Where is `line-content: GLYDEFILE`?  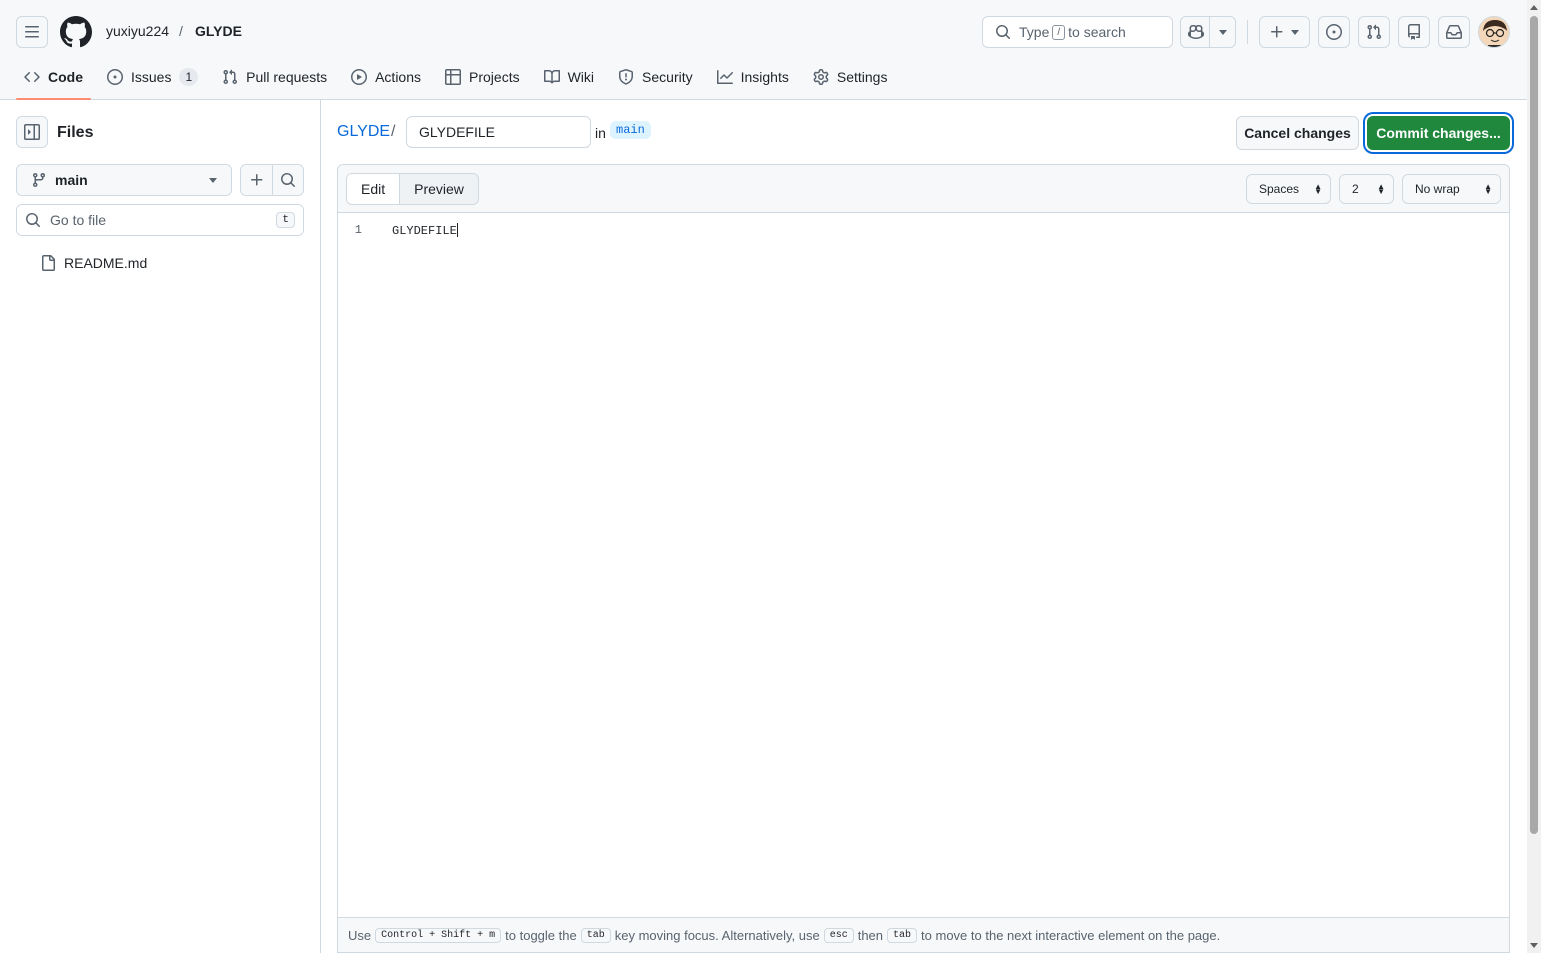 line-content: GLYDEFILE is located at coordinates (425, 230).